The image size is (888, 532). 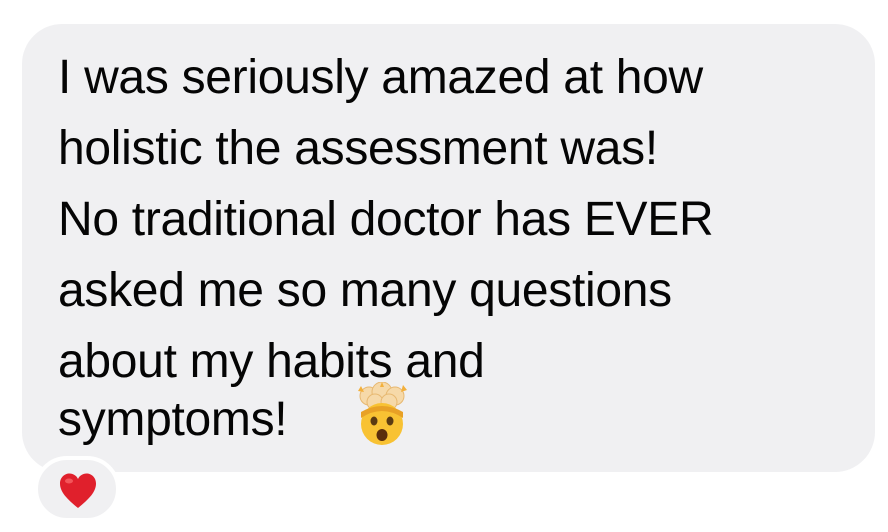 I want to click on reaction-badge, so click(x=77, y=489).